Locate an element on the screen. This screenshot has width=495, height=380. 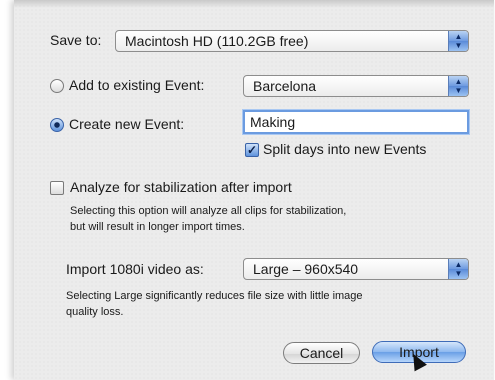
import-1080i-label: Import 1080i video as: is located at coordinates (135, 269).